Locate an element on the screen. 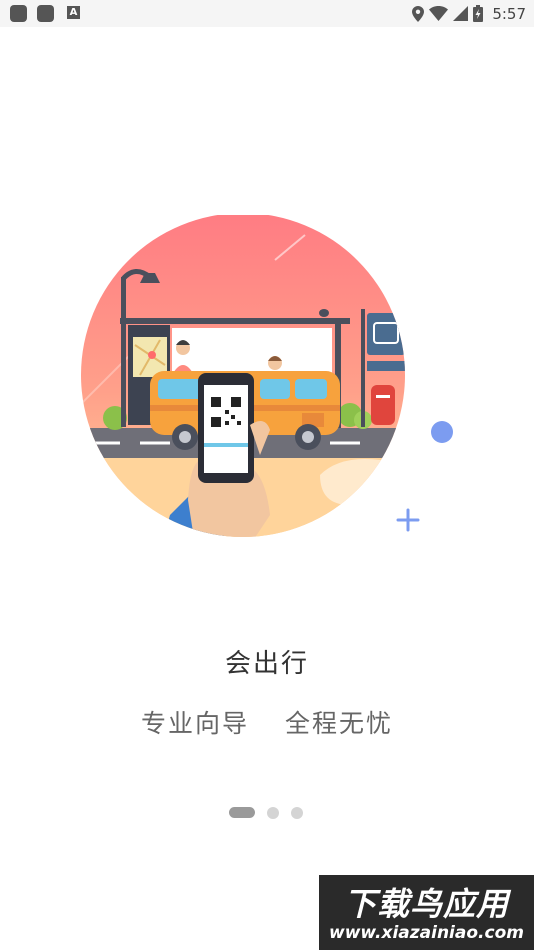  page-indicator is located at coordinates (266, 812).